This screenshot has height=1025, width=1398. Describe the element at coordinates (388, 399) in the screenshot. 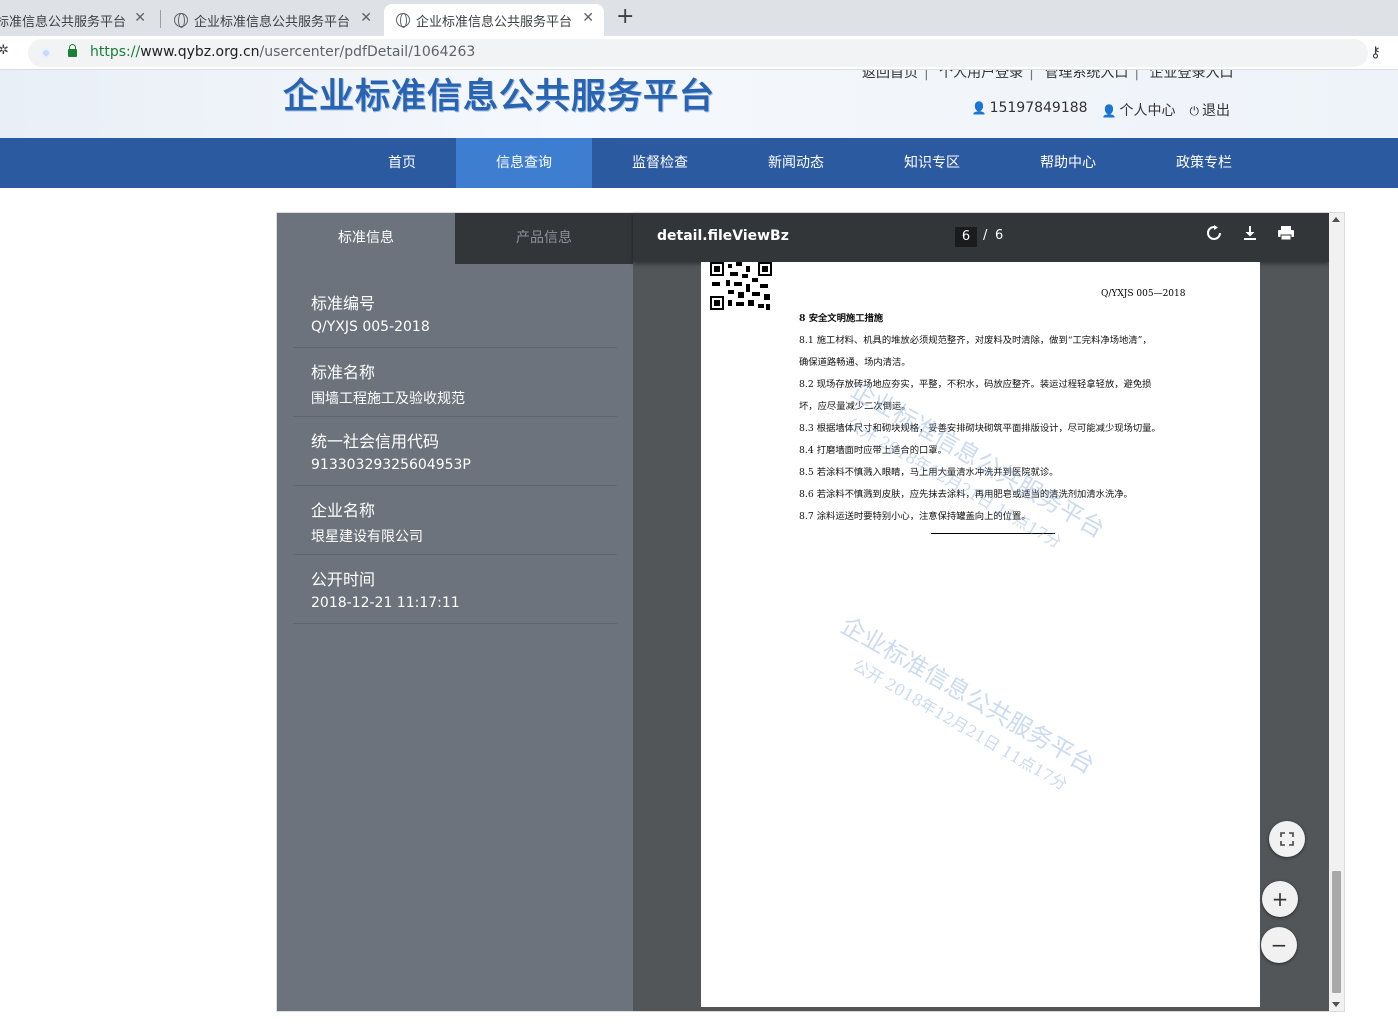

I see `info-value: 围墙工程施工及验收规范` at that location.